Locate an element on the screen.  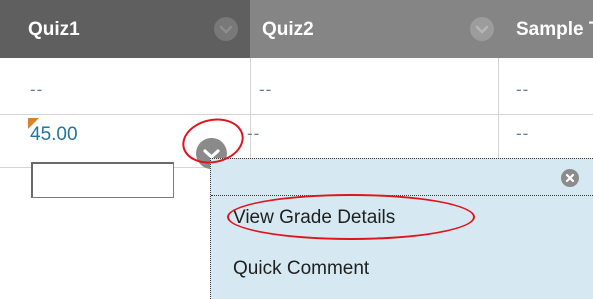
column-header-label: Sample T is located at coordinates (554, 29).